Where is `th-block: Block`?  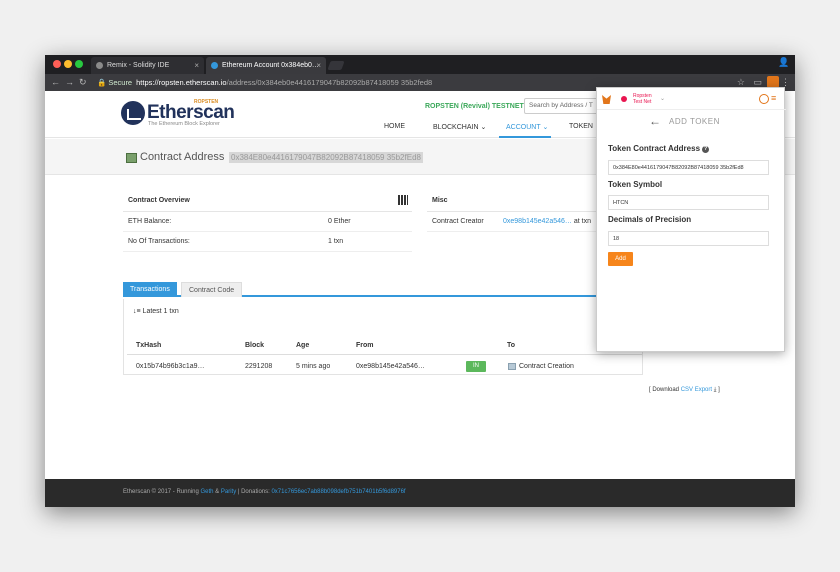
th-block: Block is located at coordinates (255, 345).